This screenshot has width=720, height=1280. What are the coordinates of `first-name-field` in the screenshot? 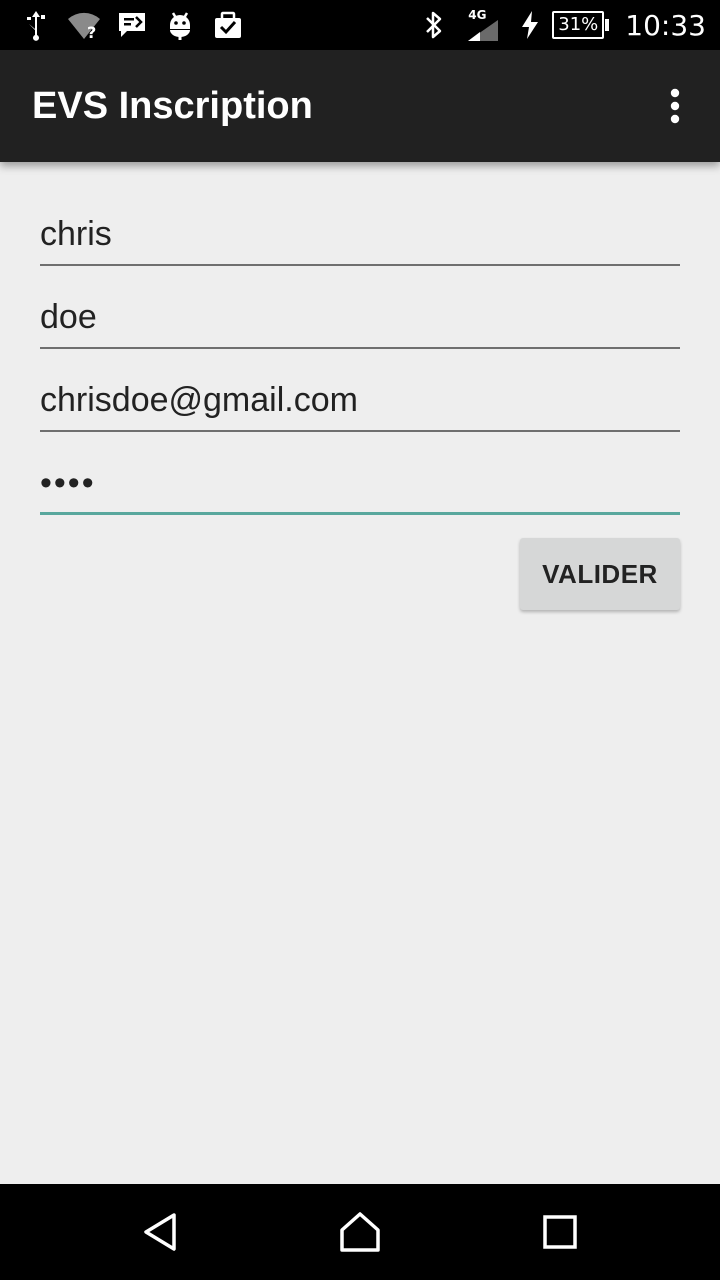 It's located at (360, 224).